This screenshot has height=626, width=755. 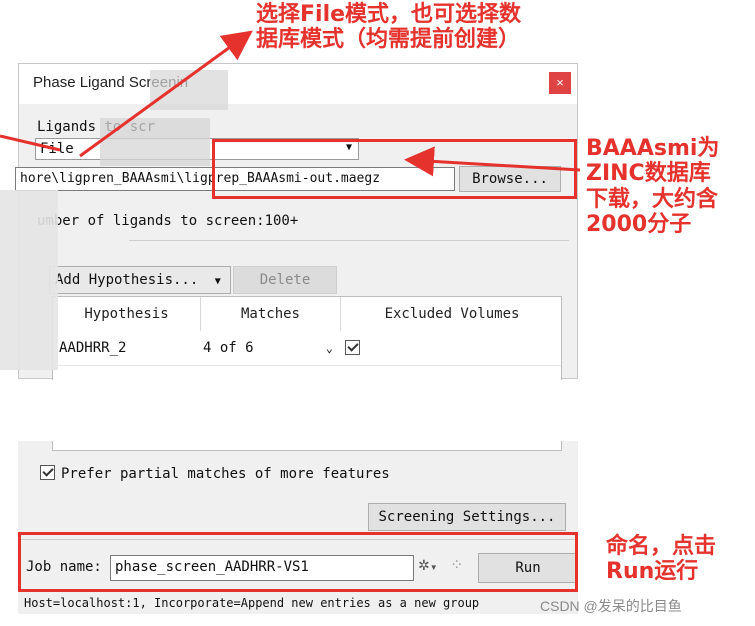 What do you see at coordinates (653, 148) in the screenshot?
I see `annotation-line: BAAAsmi为` at bounding box center [653, 148].